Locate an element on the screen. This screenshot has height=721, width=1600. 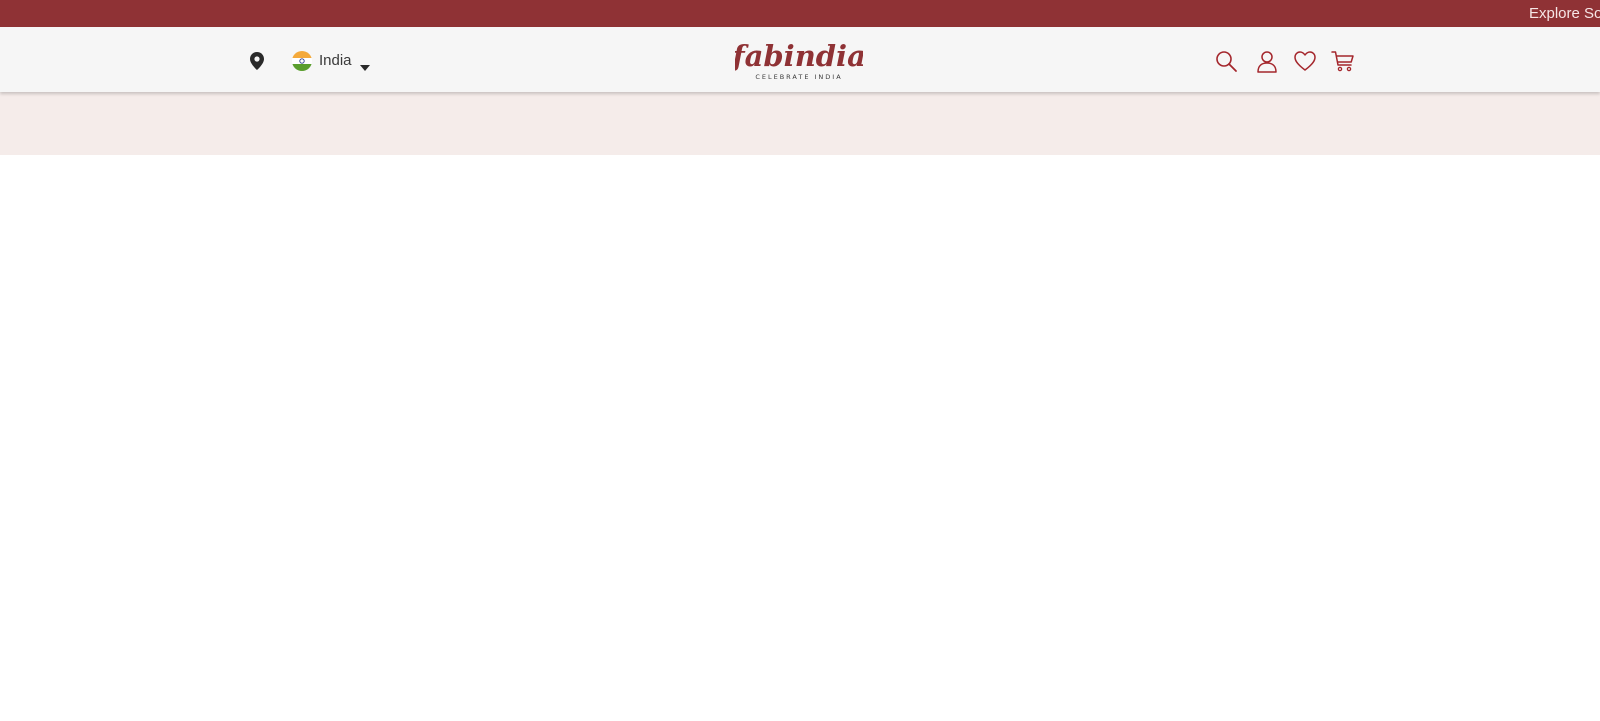
user-icon is located at coordinates (1267, 61).